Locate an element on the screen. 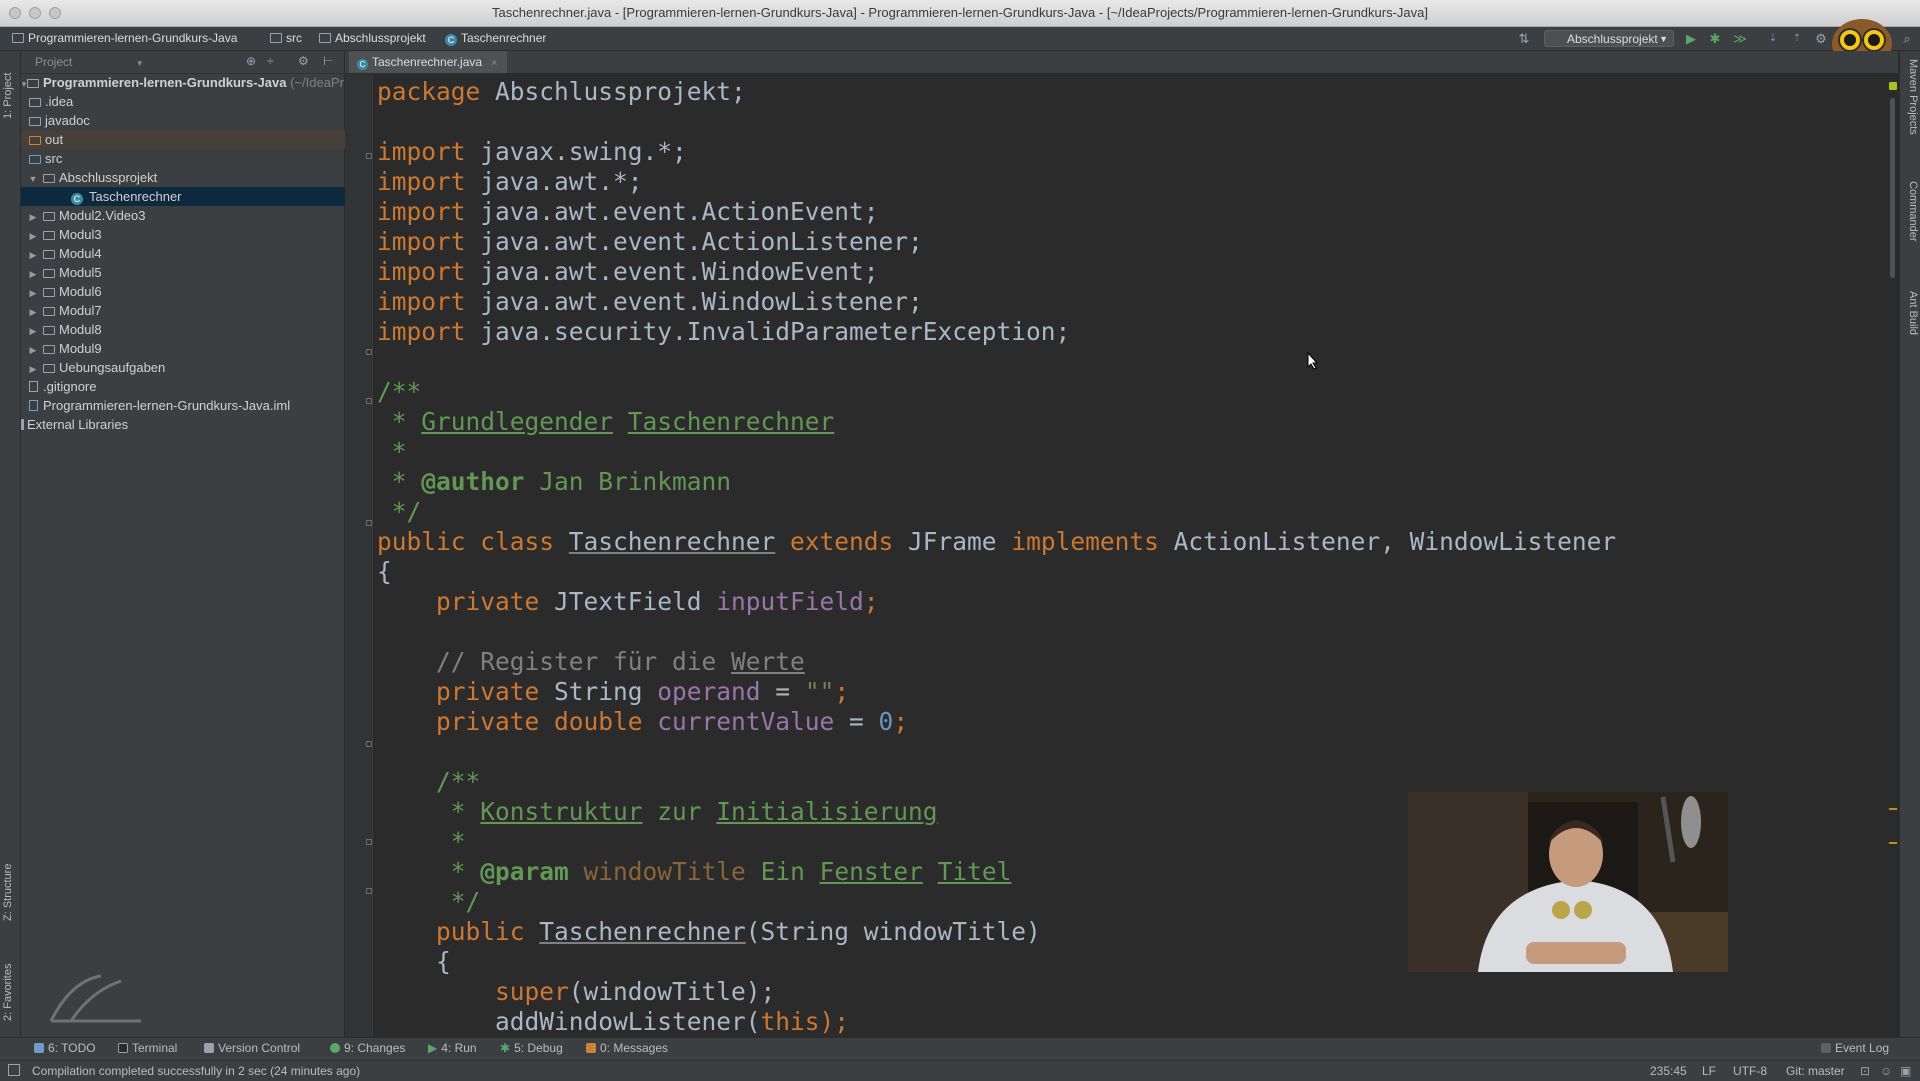 Image resolution: width=1920 pixels, height=1081 pixels. tree-item-modul2video3: ▶ Modul2.Video3 is located at coordinates (185, 215).